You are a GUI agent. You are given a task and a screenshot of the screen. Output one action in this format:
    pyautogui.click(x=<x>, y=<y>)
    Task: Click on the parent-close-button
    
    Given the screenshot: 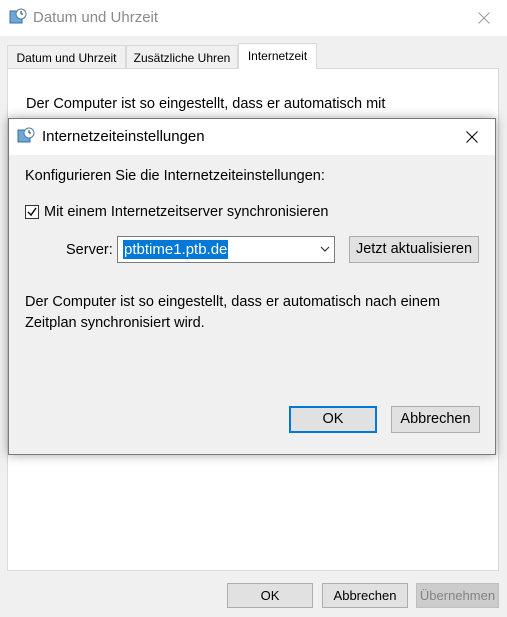 What is the action you would take?
    pyautogui.click(x=484, y=18)
    